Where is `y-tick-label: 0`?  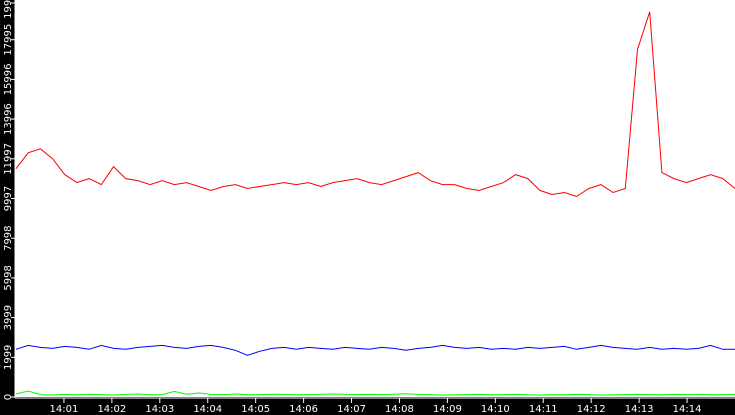 y-tick-label: 0 is located at coordinates (8, 397).